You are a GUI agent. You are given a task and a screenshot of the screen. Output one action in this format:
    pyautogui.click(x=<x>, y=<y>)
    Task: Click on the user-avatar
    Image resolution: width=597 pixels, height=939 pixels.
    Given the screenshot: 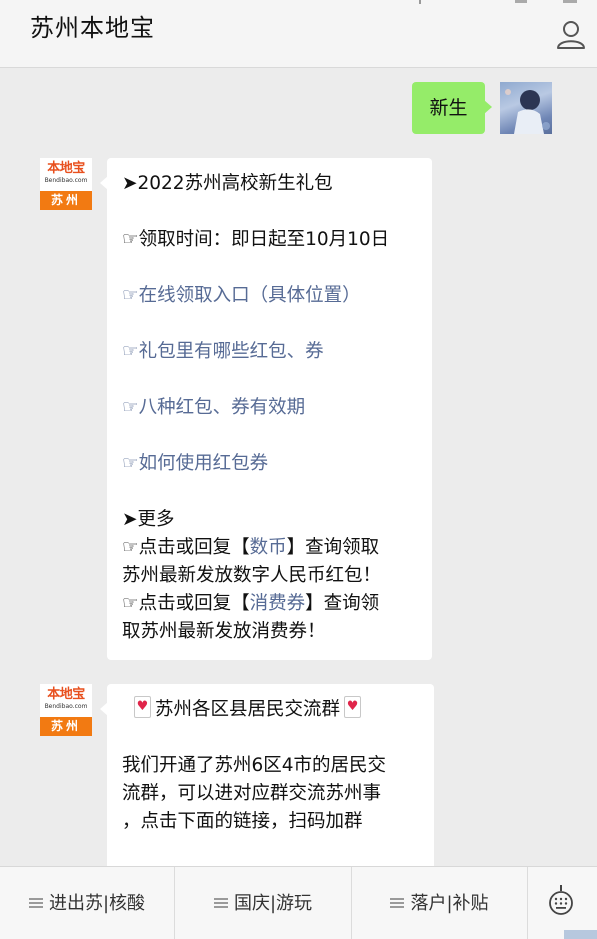 What is the action you would take?
    pyautogui.click(x=526, y=108)
    